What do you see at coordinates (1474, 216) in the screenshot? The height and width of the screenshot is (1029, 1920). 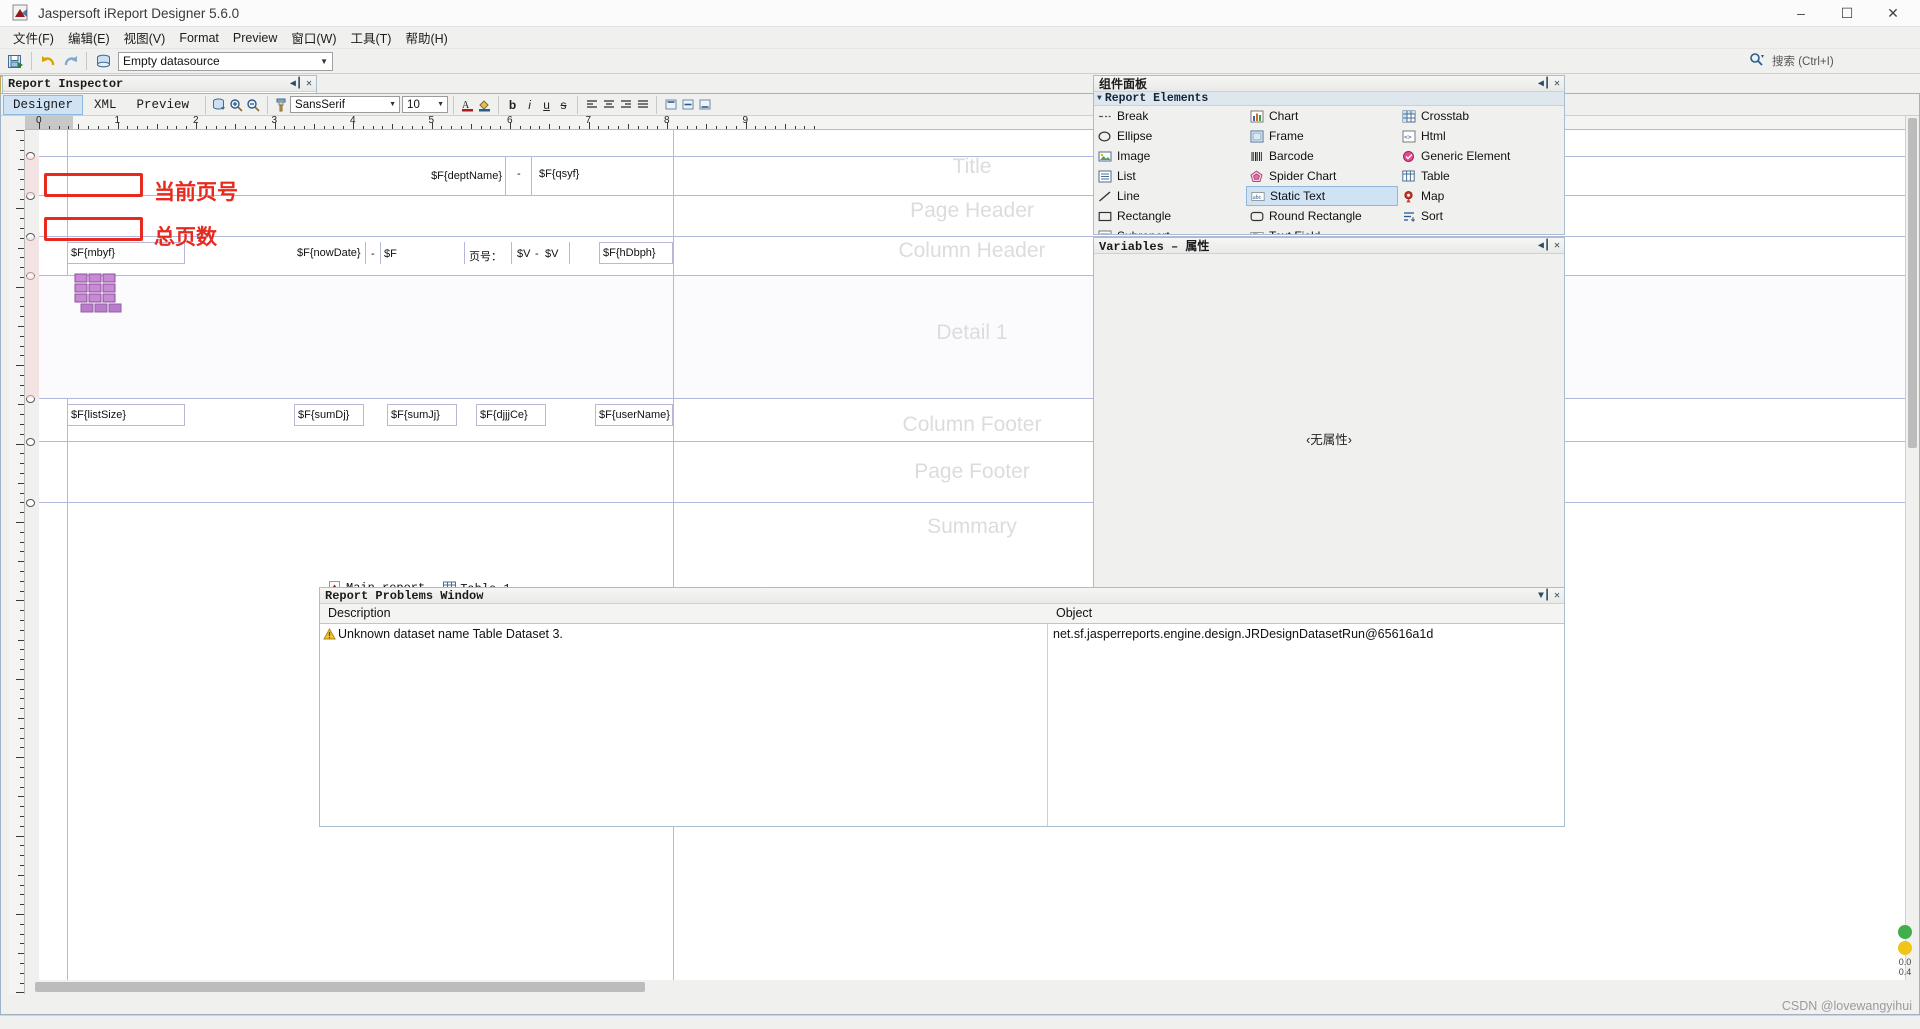 I see `palette-item-sort: Sort` at bounding box center [1474, 216].